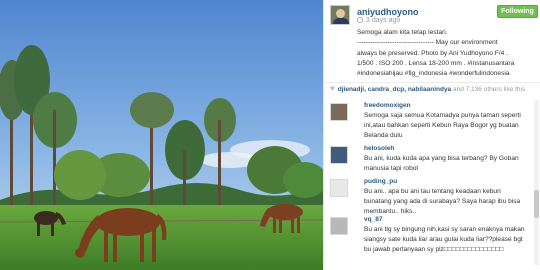 The image size is (540, 270). What do you see at coordinates (332, 88) in the screenshot?
I see `heart-icon: ♥` at bounding box center [332, 88].